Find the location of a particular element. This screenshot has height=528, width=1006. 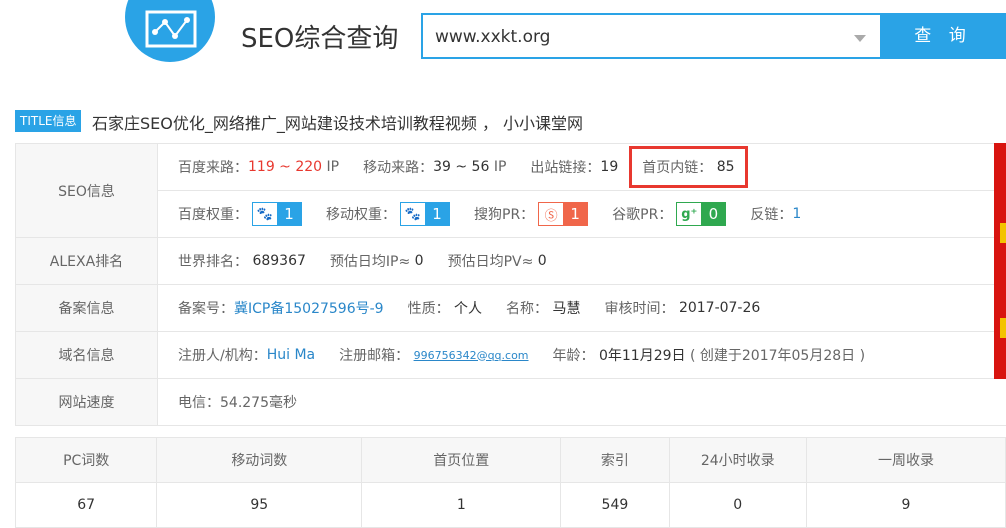

outbound-links-label: 出站链接： is located at coordinates (565, 168).